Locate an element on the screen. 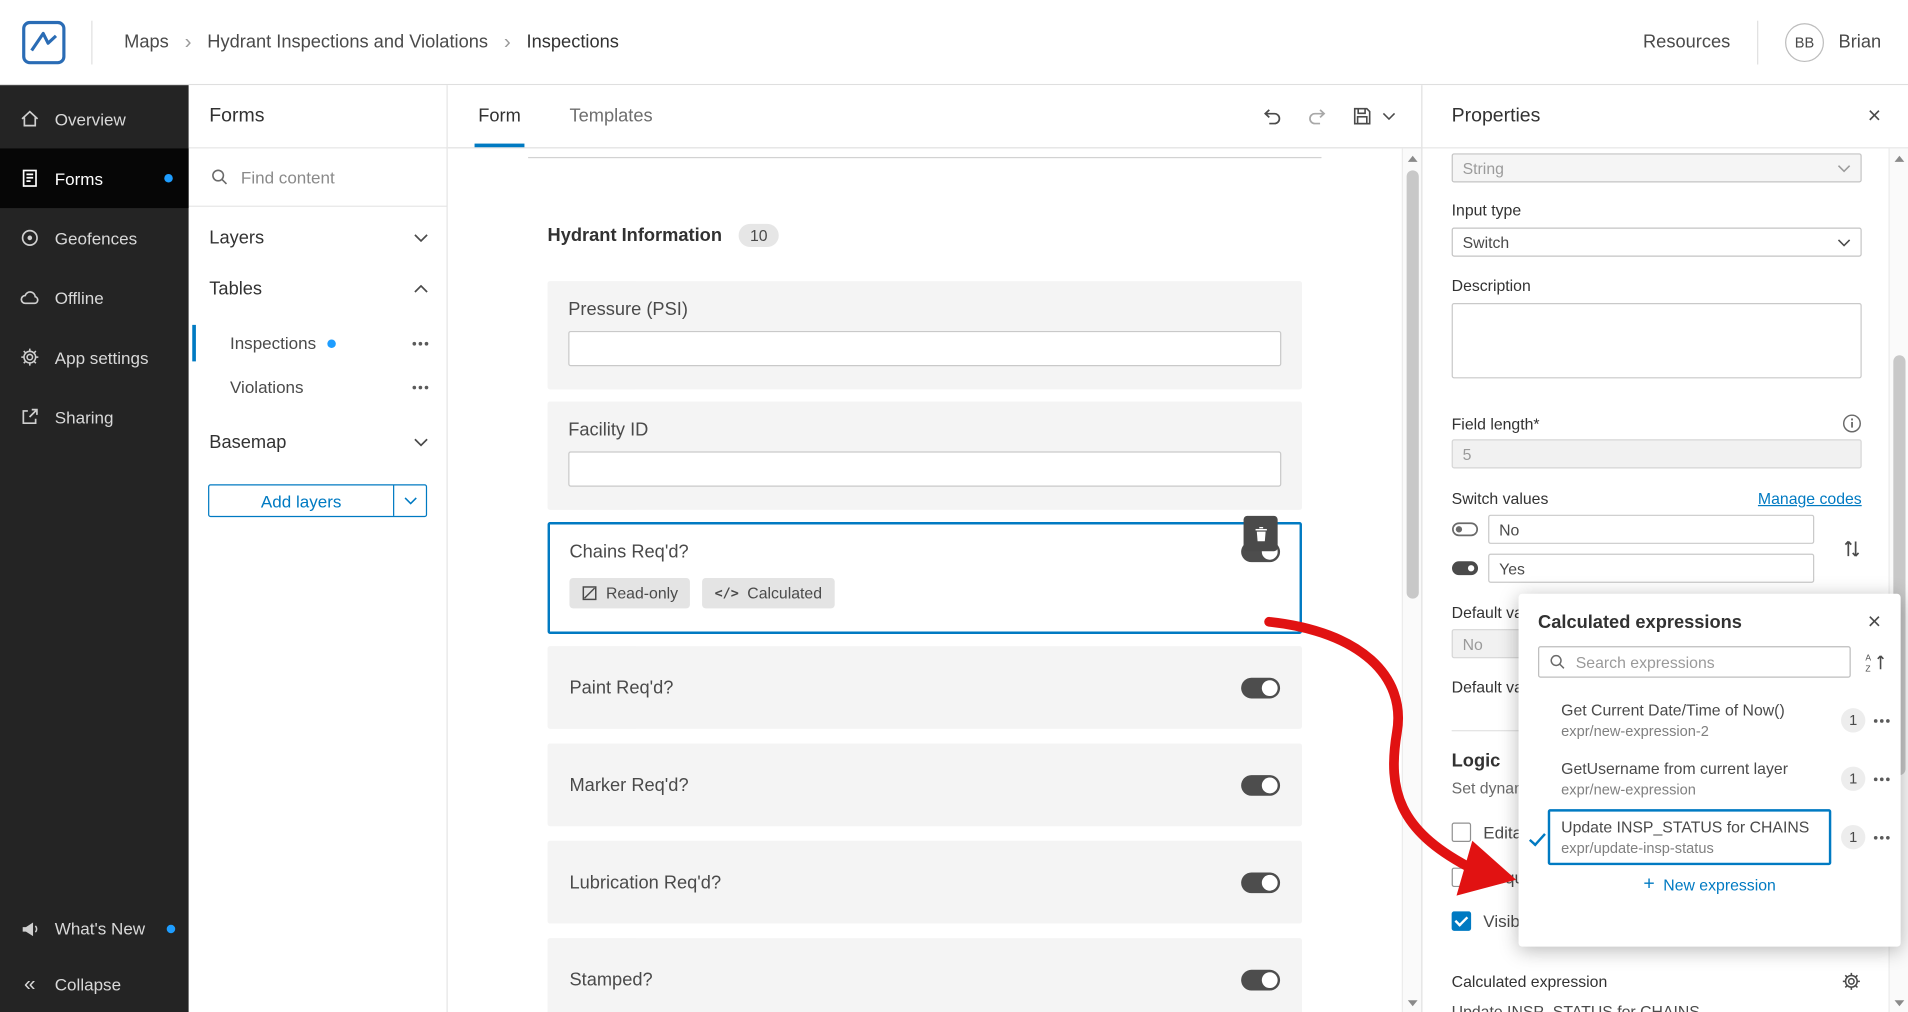 The image size is (1908, 1012). breadcrumb-map-name: Hydrant Inspections and Violations is located at coordinates (347, 42).